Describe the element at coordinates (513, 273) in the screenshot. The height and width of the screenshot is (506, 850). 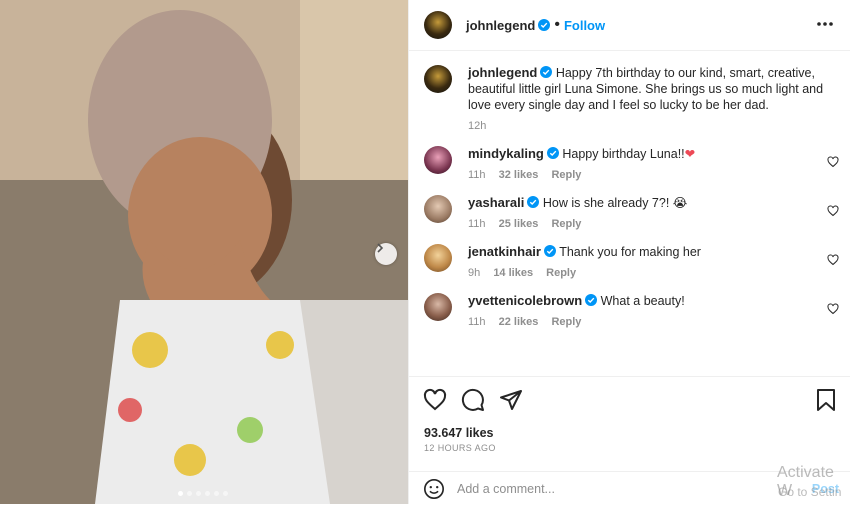
I see `comment-likes: 14 likes` at that location.